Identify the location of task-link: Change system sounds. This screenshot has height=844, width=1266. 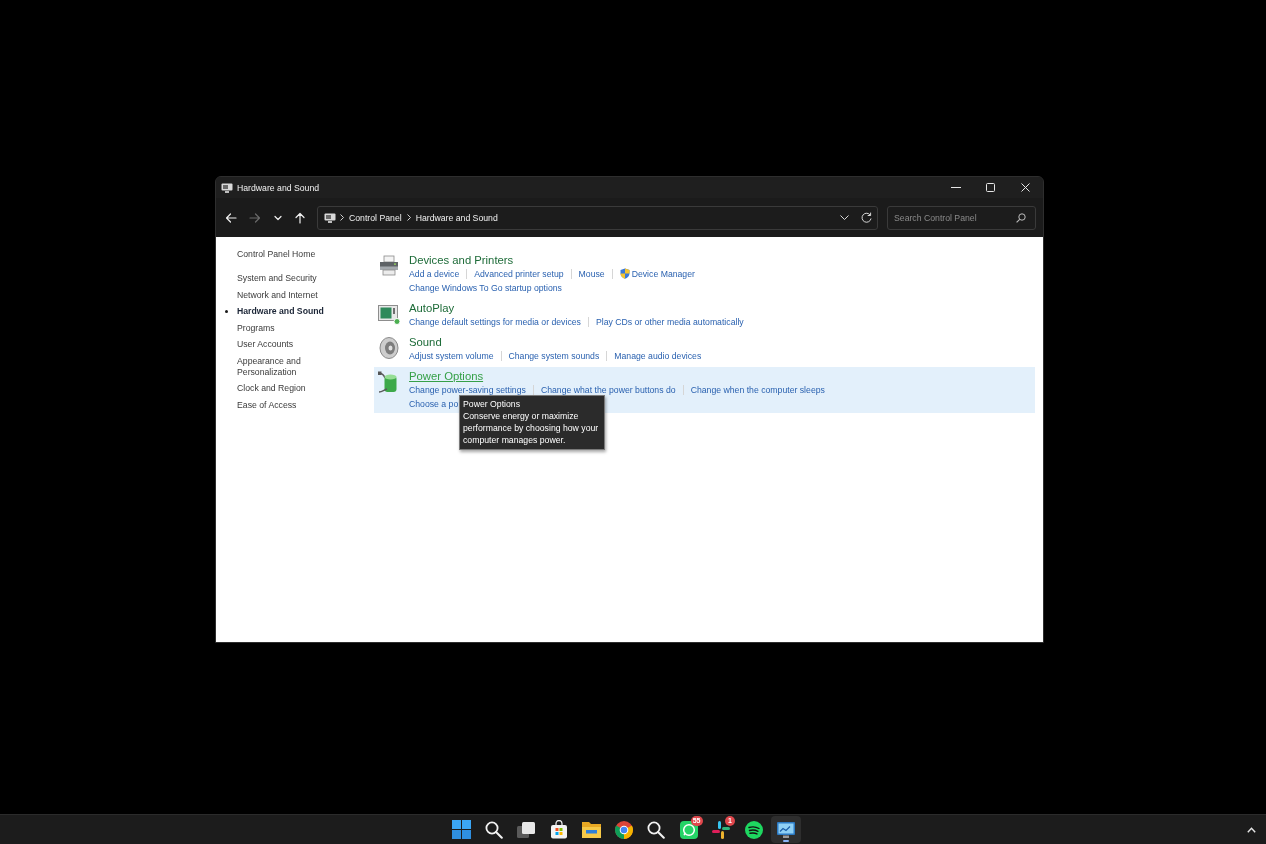
(554, 355).